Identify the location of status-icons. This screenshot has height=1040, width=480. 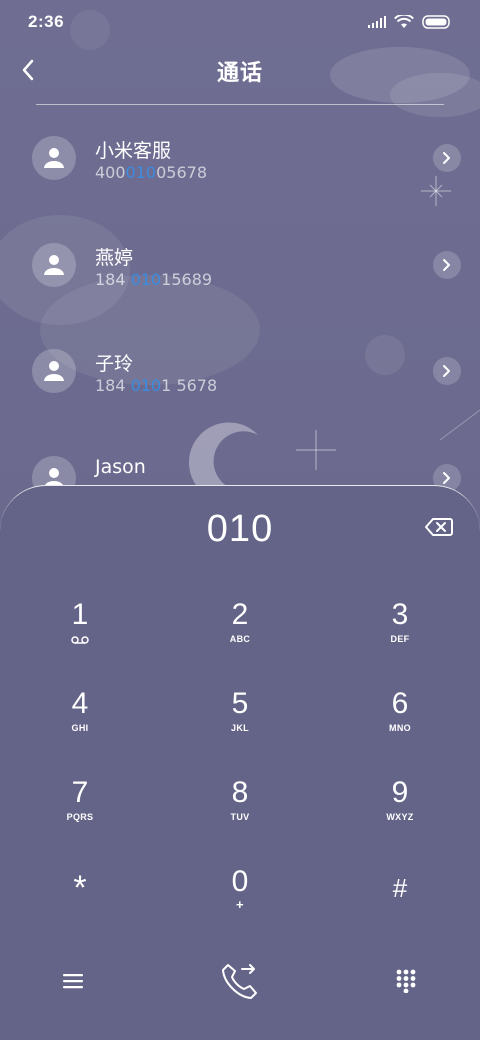
(410, 22).